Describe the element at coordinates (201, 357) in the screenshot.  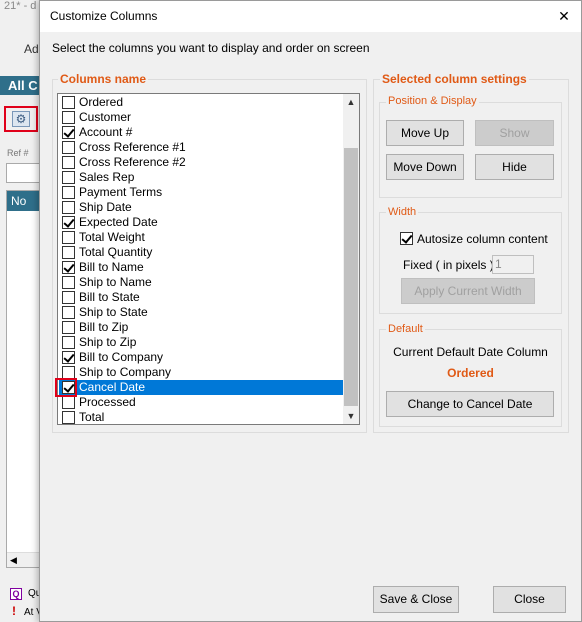
I see `column-list-item: Bill to Company` at that location.